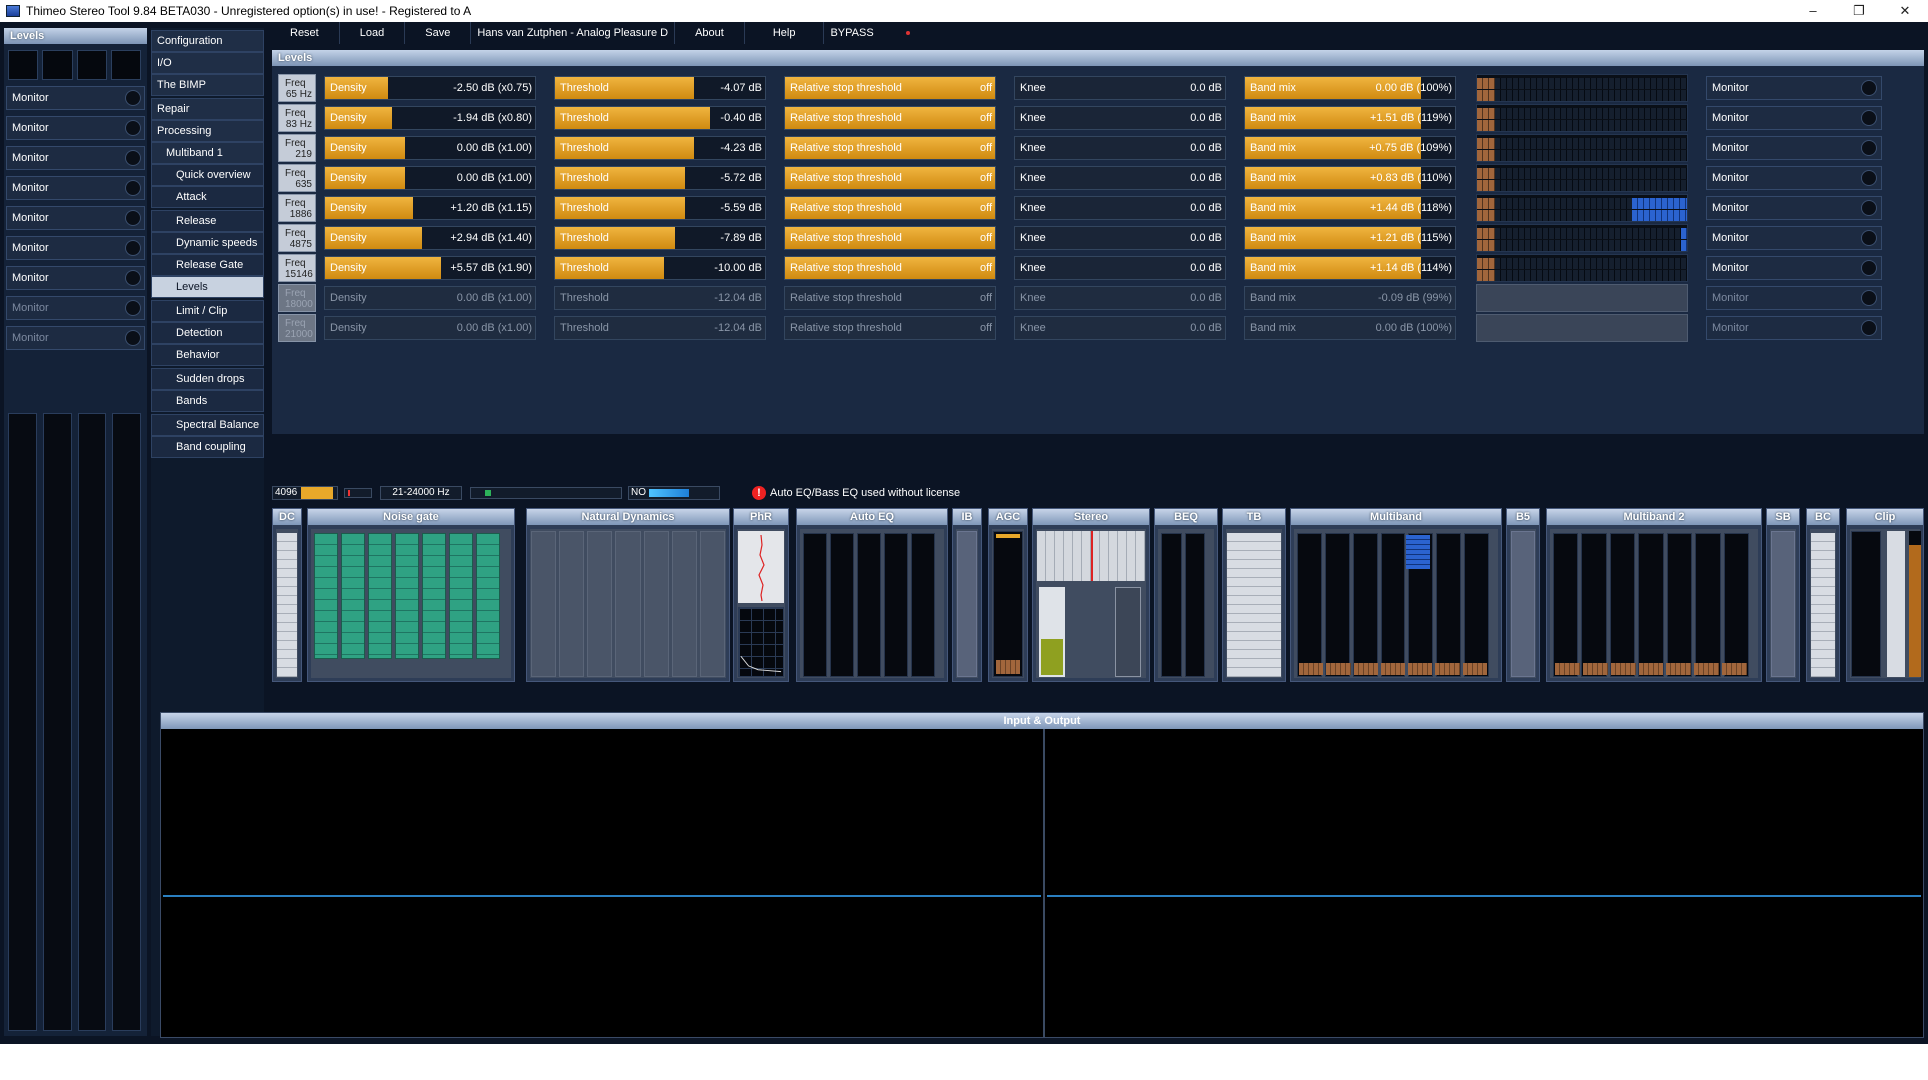 Image resolution: width=1928 pixels, height=1080 pixels. What do you see at coordinates (207, 447) in the screenshot?
I see `nav-item-band-coupling: Band coupling` at bounding box center [207, 447].